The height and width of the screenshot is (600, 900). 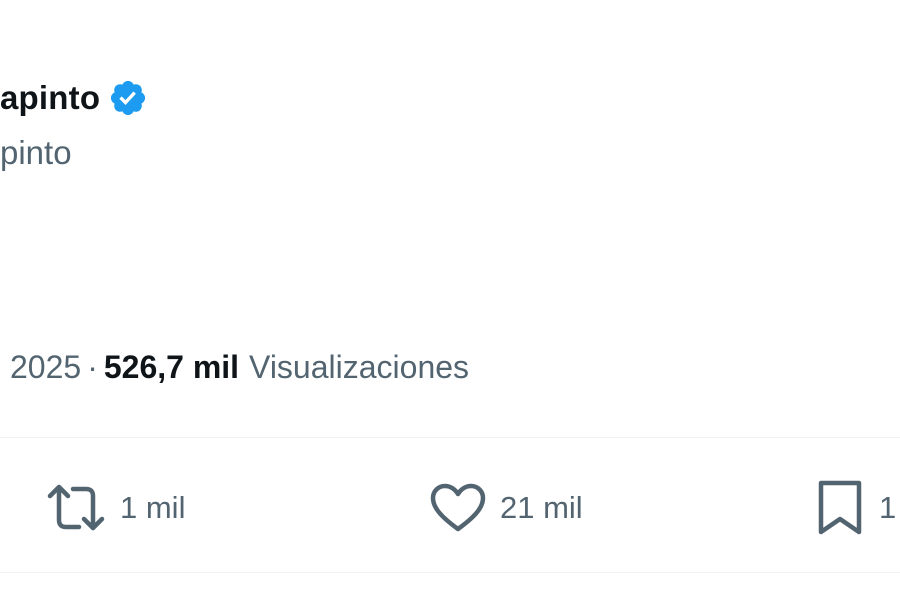 I want to click on like-button: 21 mil, so click(x=506, y=508).